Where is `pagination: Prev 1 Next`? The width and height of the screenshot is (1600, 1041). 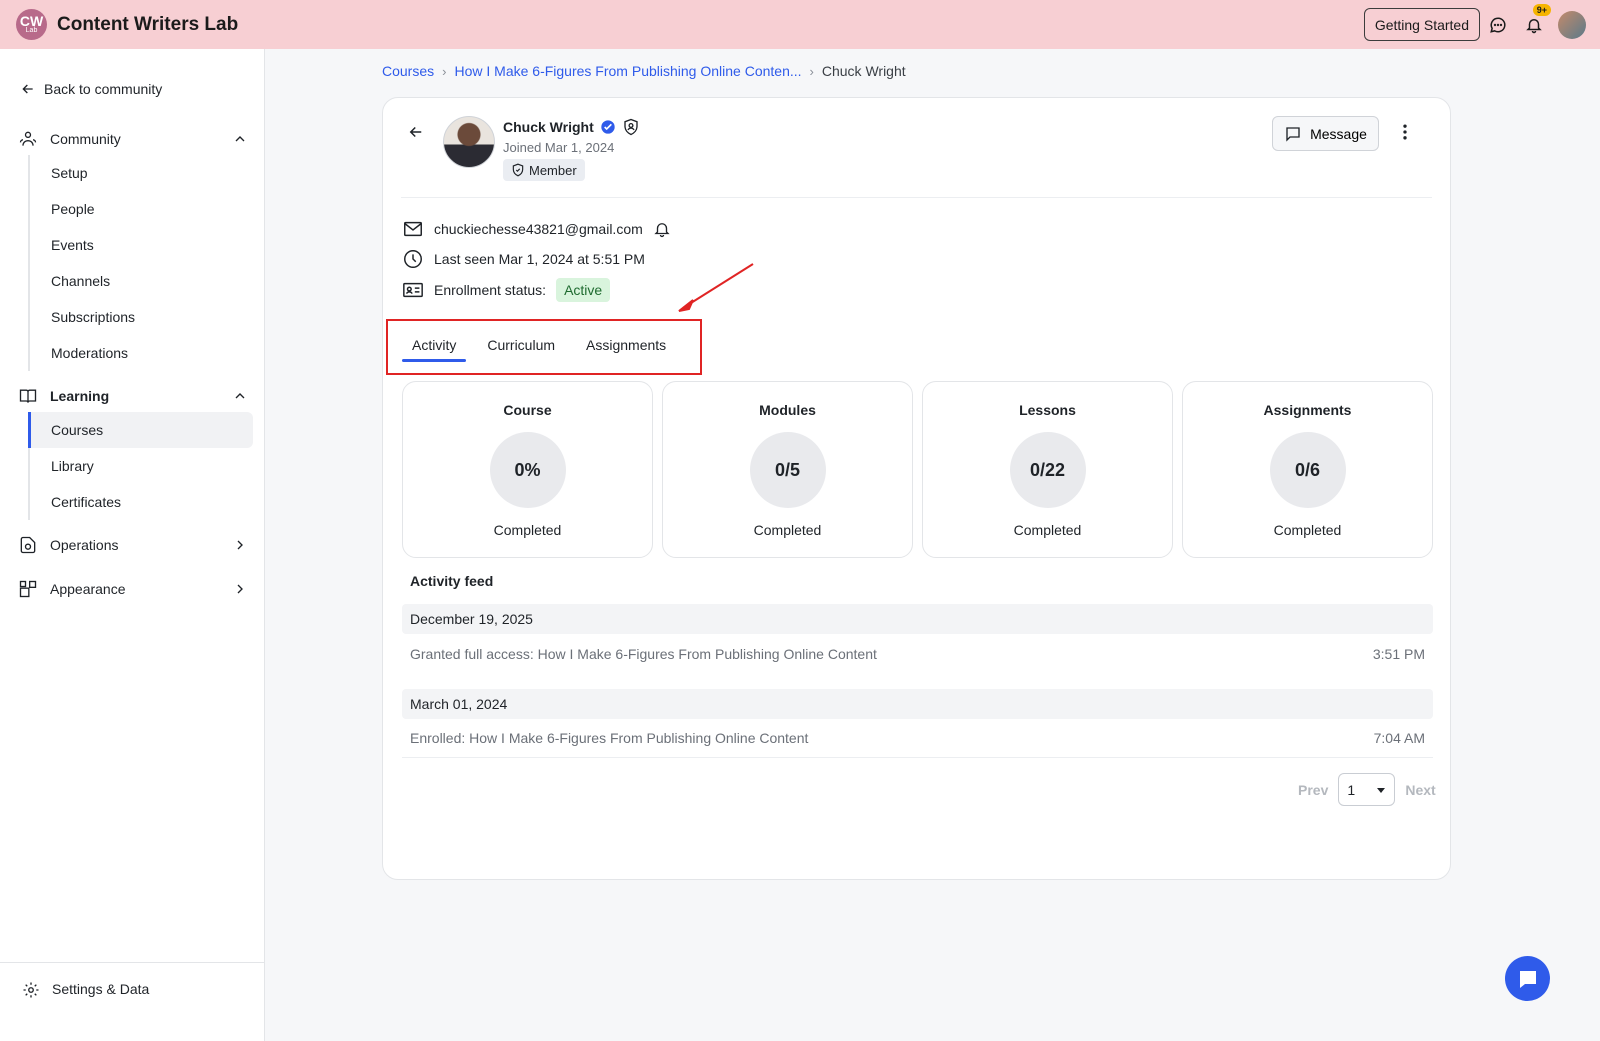 pagination: Prev 1 Next is located at coordinates (1367, 789).